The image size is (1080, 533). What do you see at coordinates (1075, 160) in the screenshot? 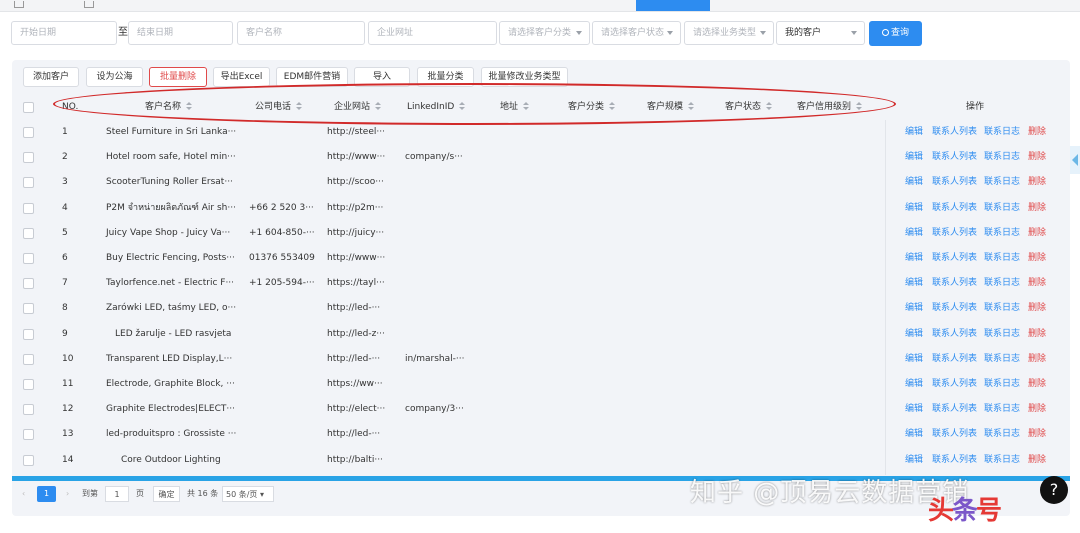
I see `collapse-arrow-icon` at bounding box center [1075, 160].